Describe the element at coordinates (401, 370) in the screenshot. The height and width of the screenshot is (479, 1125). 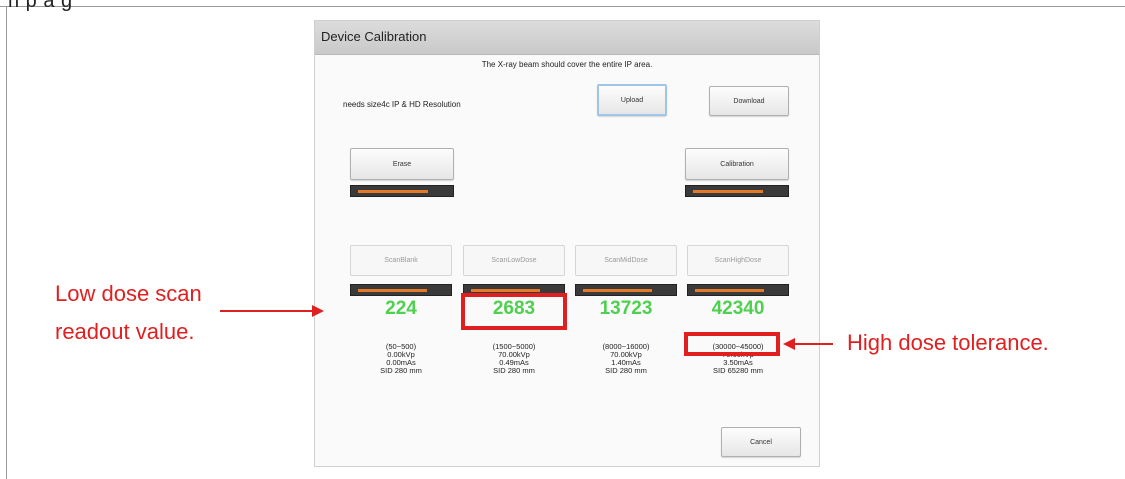
I see `scan-blank-sid: SID 280 mm` at that location.